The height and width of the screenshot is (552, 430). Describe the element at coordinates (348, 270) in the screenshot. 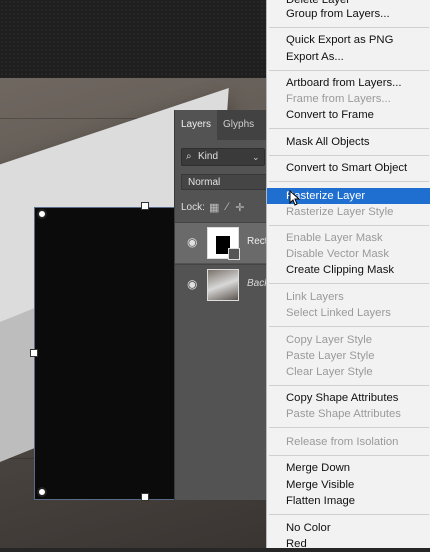

I see `menu-item-create-clipping-mask: Create Clipping Mask` at that location.